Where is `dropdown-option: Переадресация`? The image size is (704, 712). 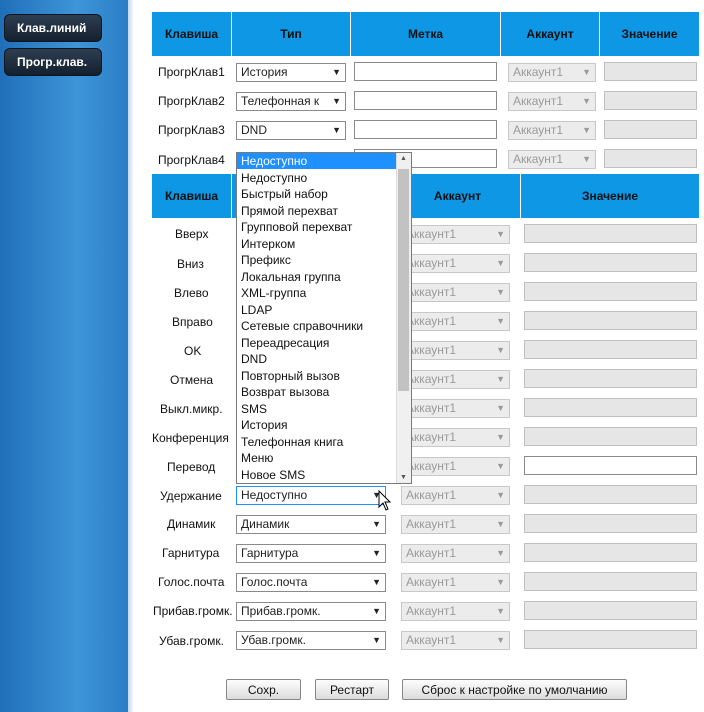 dropdown-option: Переадресация is located at coordinates (319, 343).